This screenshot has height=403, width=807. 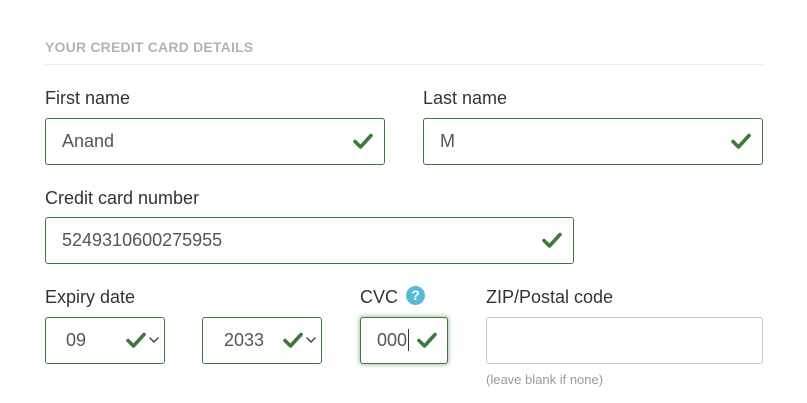 What do you see at coordinates (88, 98) in the screenshot?
I see `first-name-label: First name` at bounding box center [88, 98].